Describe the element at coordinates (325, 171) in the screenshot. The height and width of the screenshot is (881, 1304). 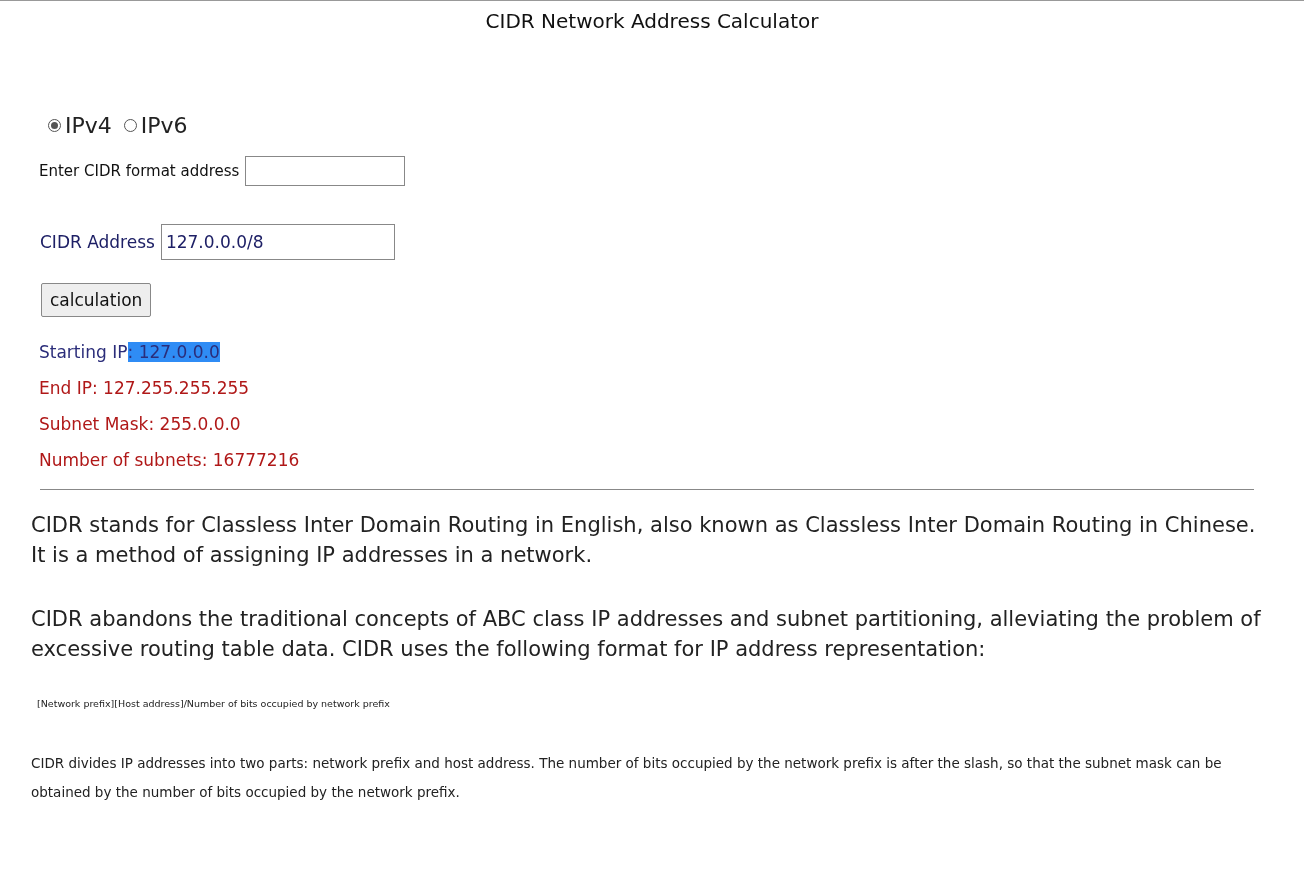
I see `input-field` at that location.